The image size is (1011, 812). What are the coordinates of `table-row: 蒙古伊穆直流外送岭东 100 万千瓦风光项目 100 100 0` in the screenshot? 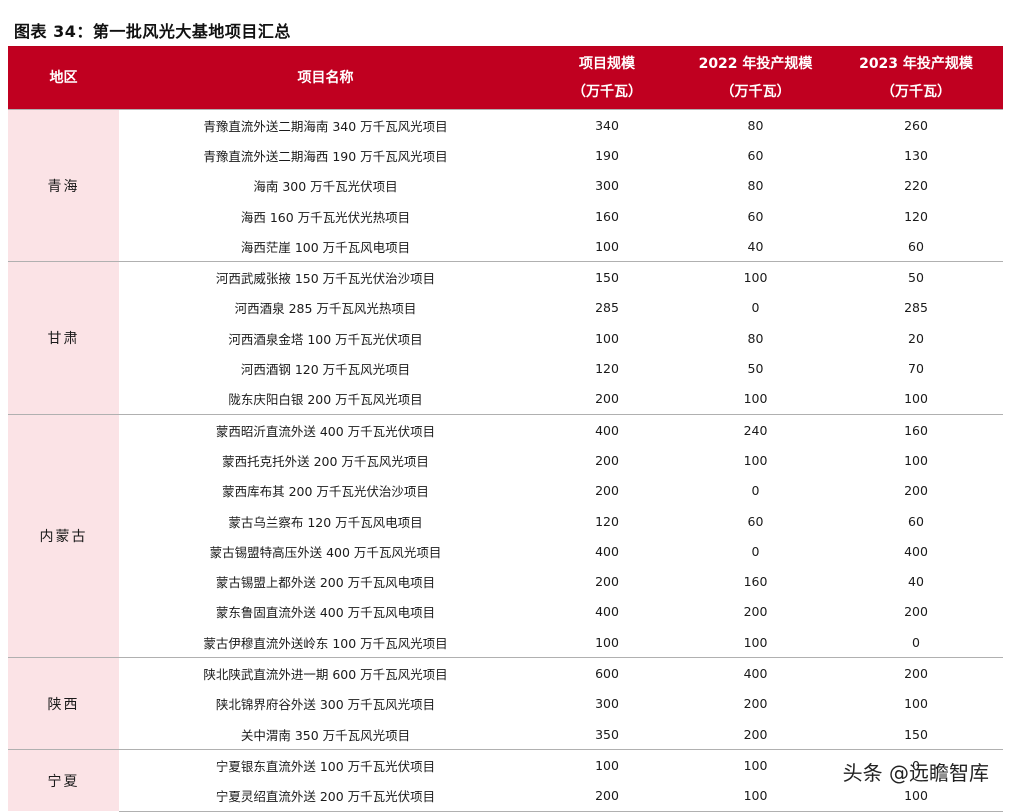 It's located at (505, 642).